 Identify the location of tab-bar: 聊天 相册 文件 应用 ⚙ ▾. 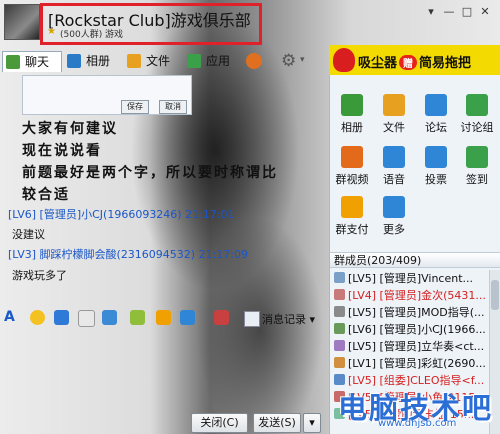
(162, 62).